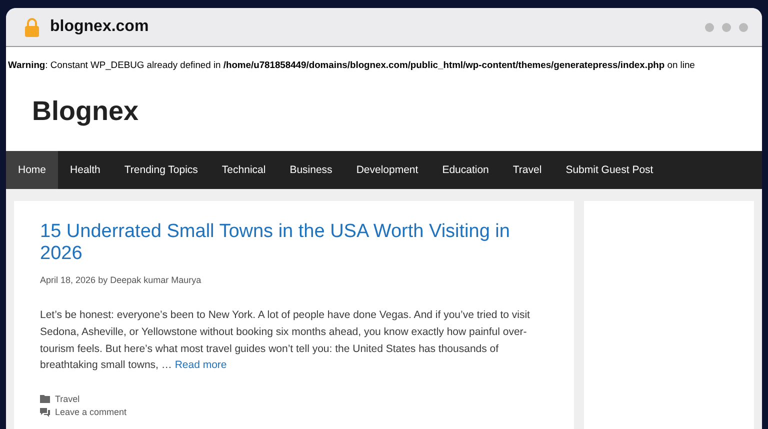 The width and height of the screenshot is (768, 429). What do you see at coordinates (91, 412) in the screenshot?
I see `comment-link: Leave a comment` at bounding box center [91, 412].